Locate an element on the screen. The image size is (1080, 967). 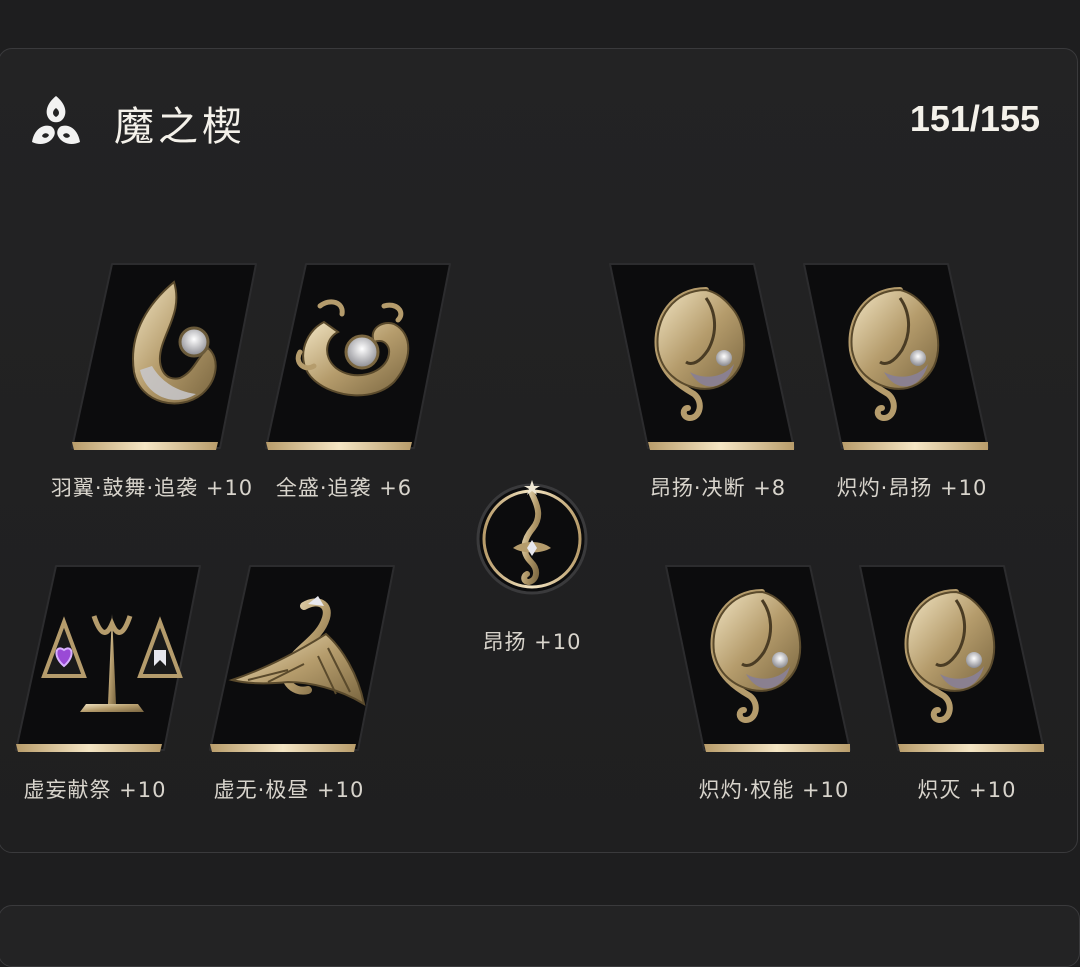
wing-swirl-emblem-icon is located at coordinates (174, 342).